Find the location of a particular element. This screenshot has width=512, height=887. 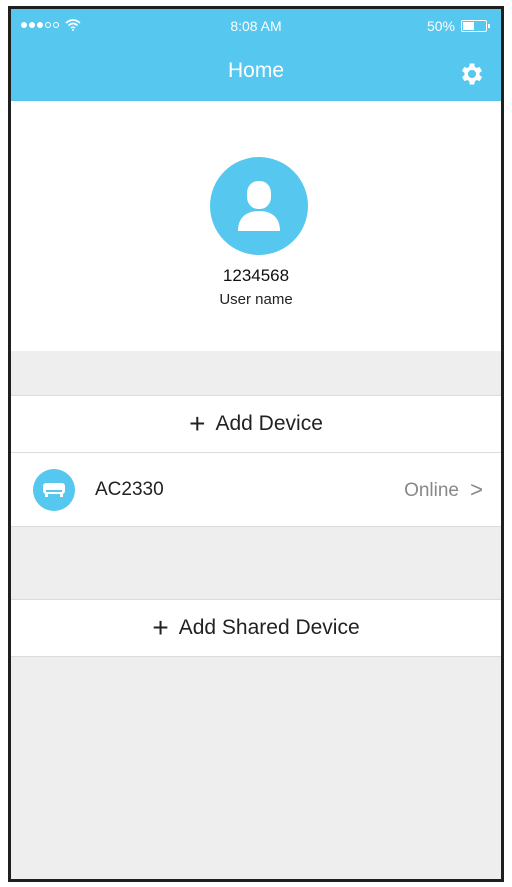

user-icon is located at coordinates (259, 206).